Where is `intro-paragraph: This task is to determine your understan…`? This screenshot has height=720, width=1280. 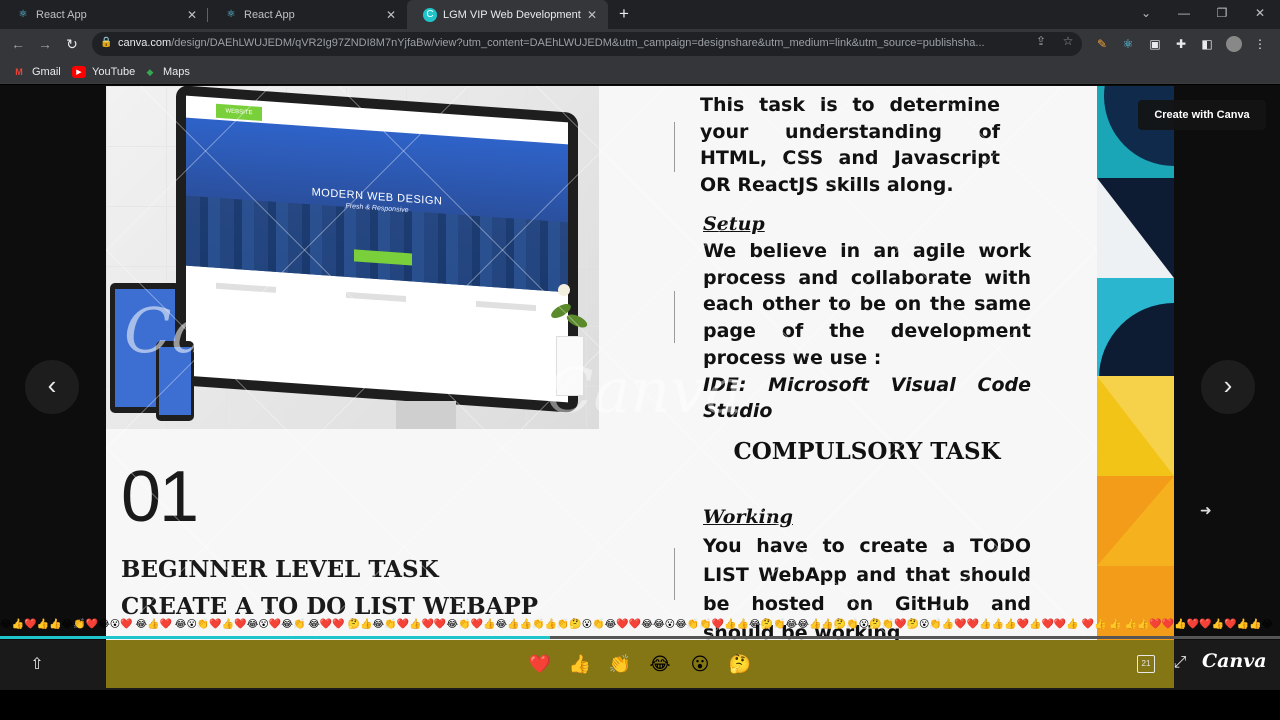
intro-paragraph: This task is to determine your understan… is located at coordinates (850, 145).